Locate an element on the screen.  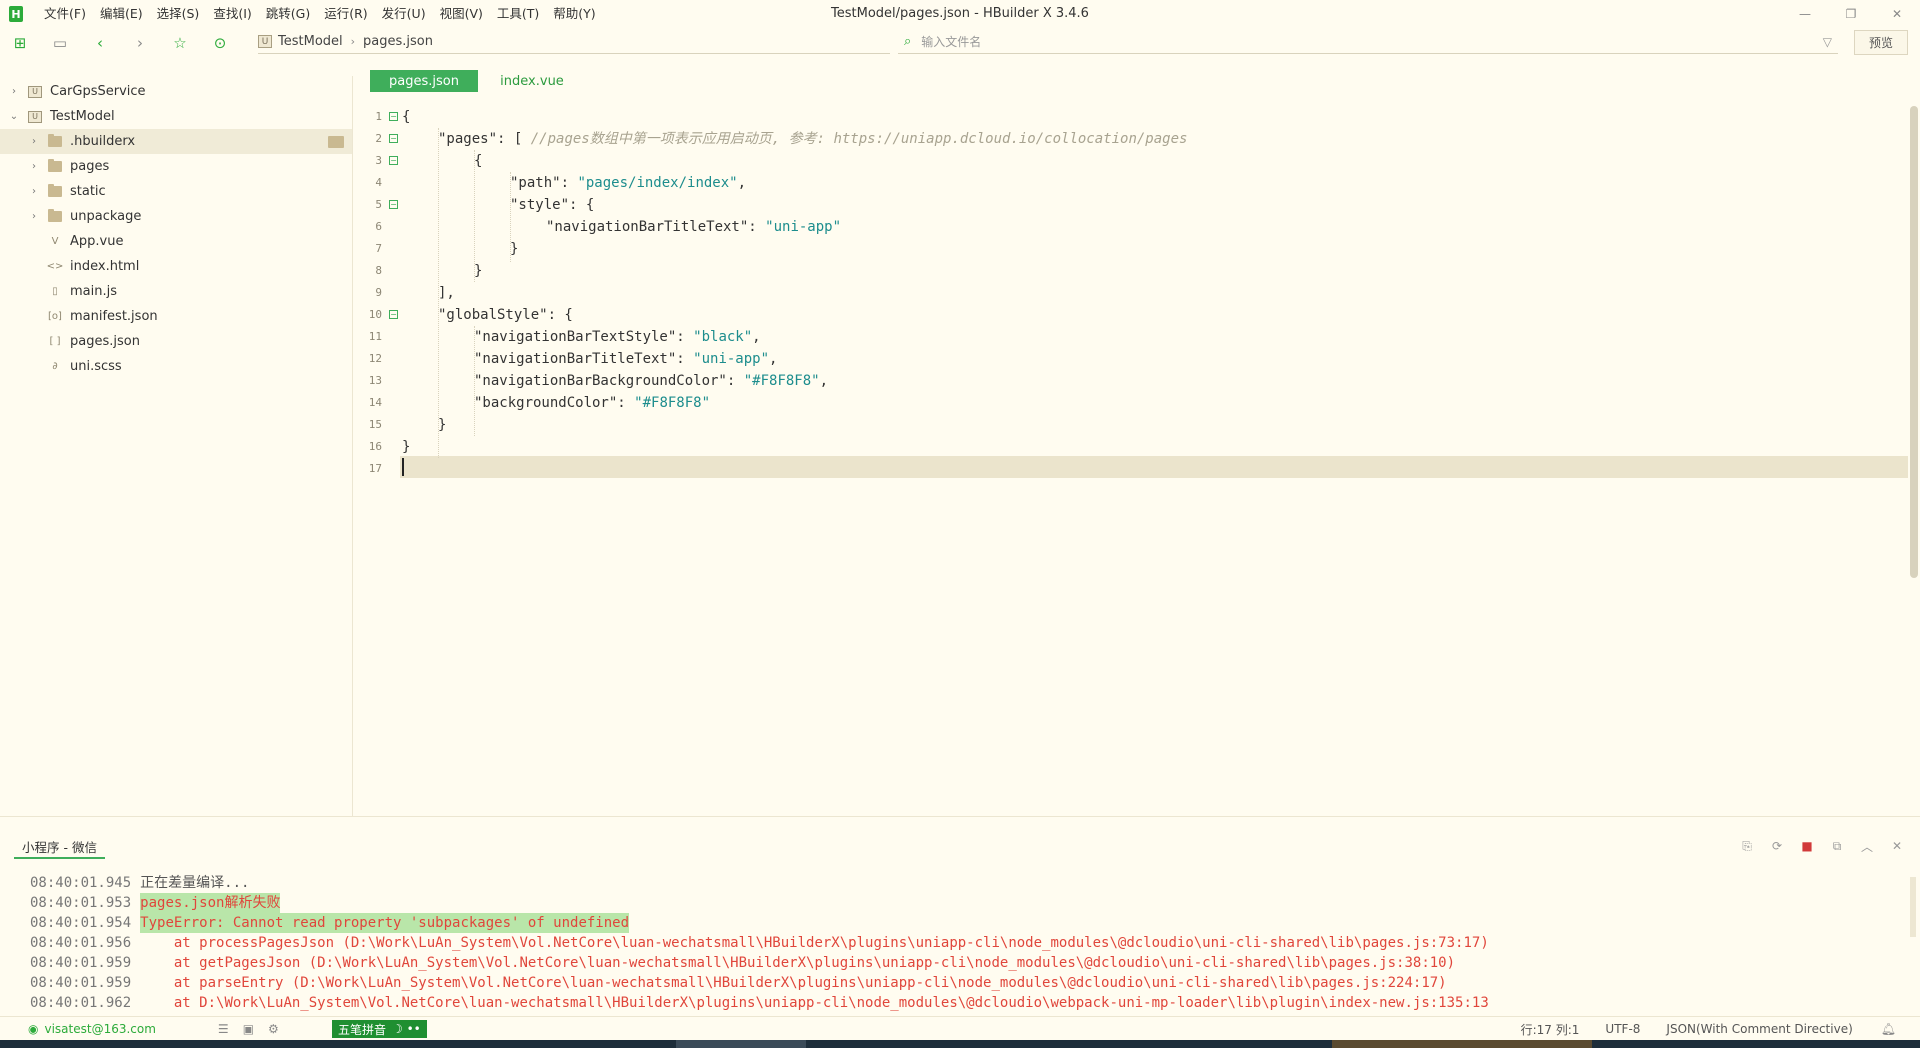
menu-find: 查找(I) is located at coordinates (232, 14).